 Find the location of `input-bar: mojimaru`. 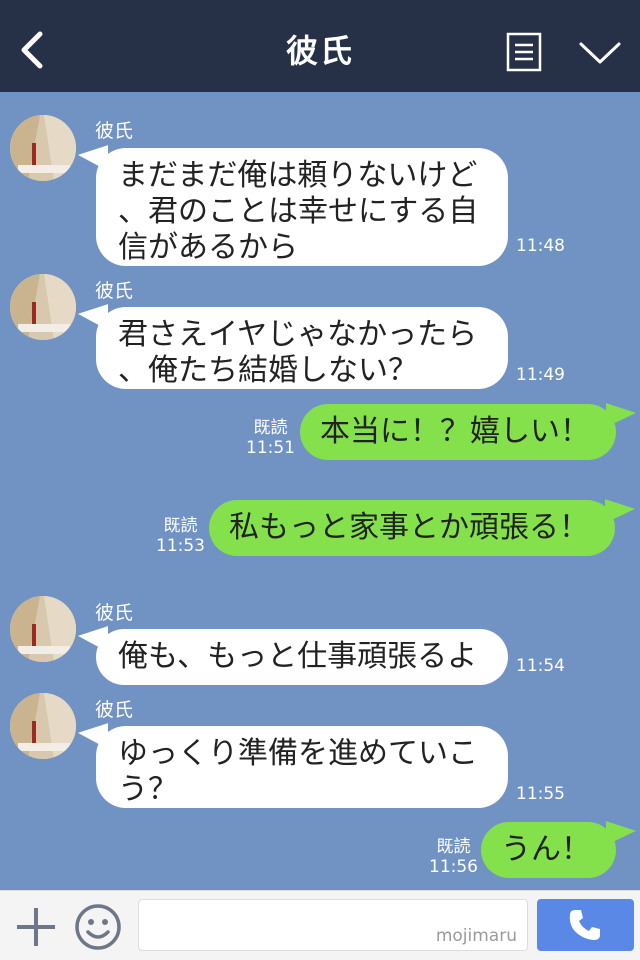

input-bar: mojimaru is located at coordinates (320, 925).